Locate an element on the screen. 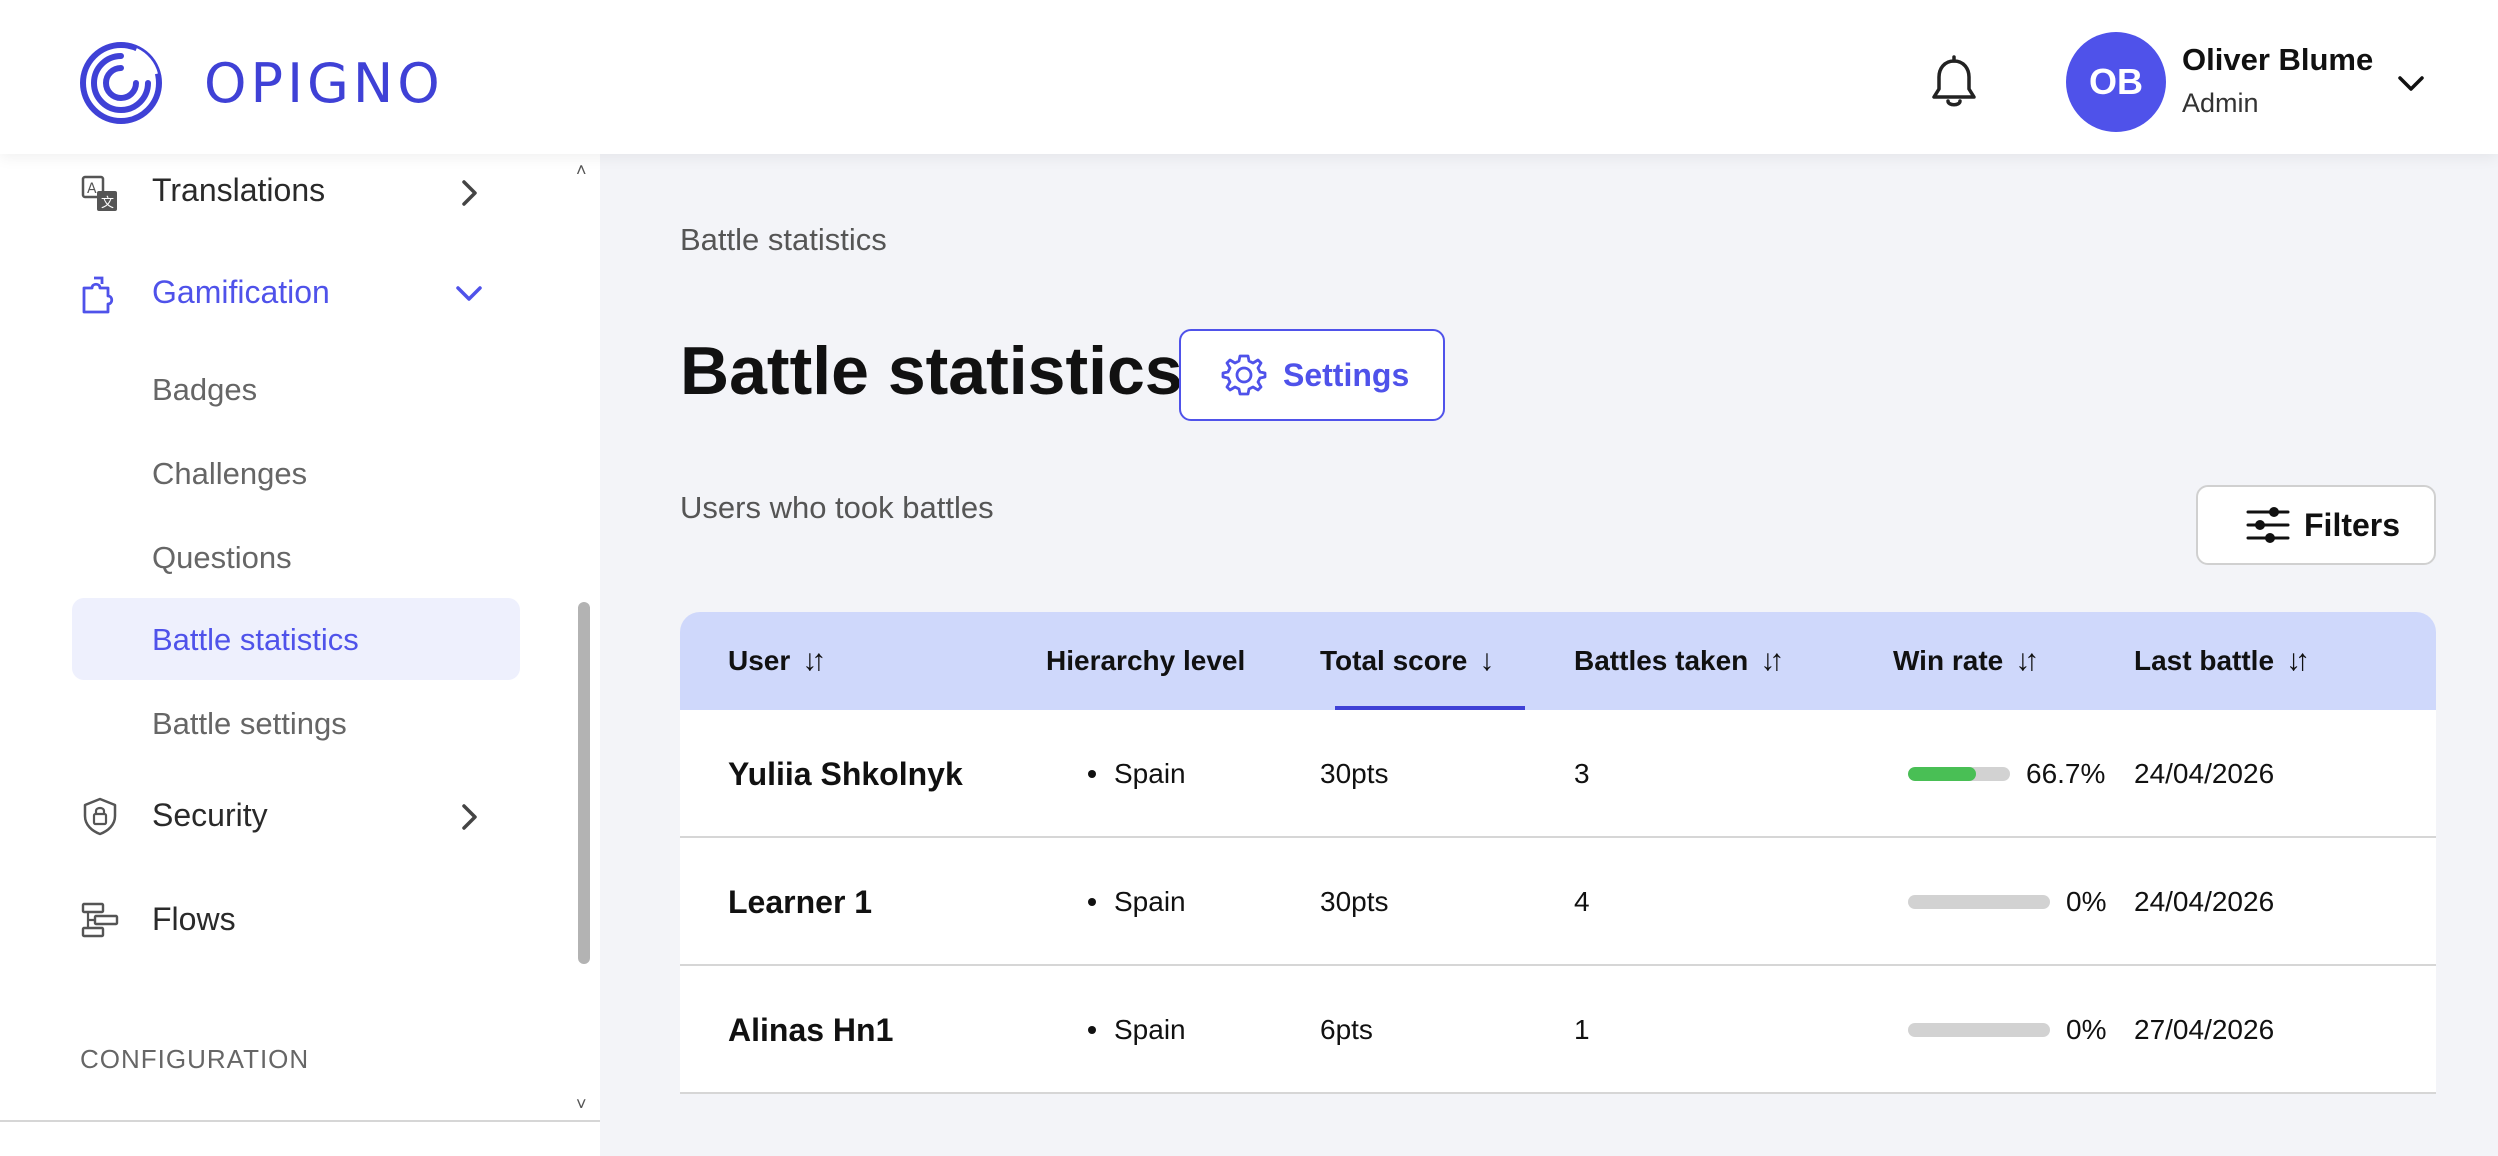 The image size is (2498, 1156). notification-bell-icon is located at coordinates (1954, 83).